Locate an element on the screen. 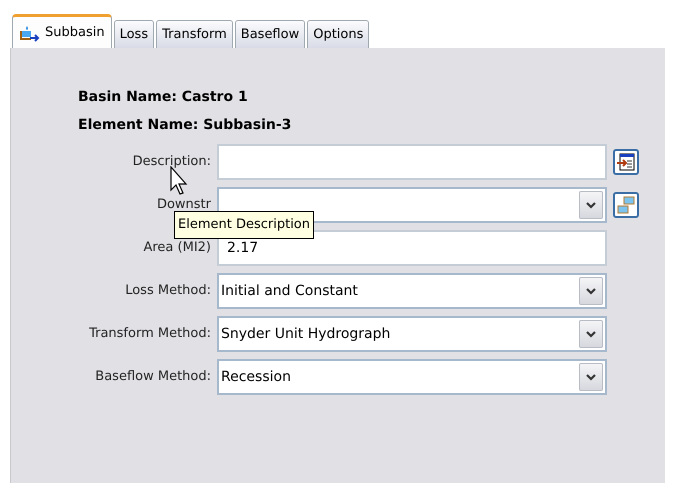  description-editor-button is located at coordinates (626, 162).